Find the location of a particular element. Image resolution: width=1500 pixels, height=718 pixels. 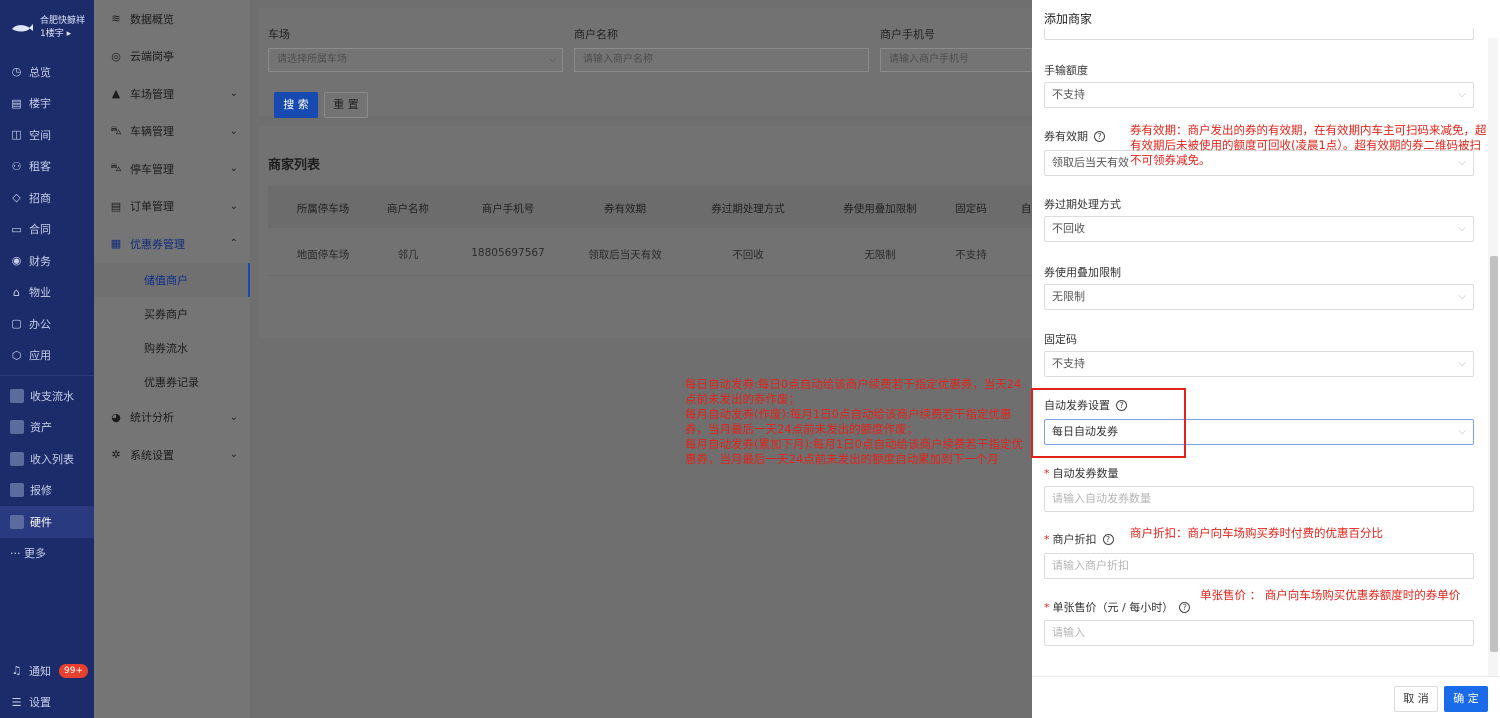

submenu-child-item: 购券流水 is located at coordinates (172, 348).